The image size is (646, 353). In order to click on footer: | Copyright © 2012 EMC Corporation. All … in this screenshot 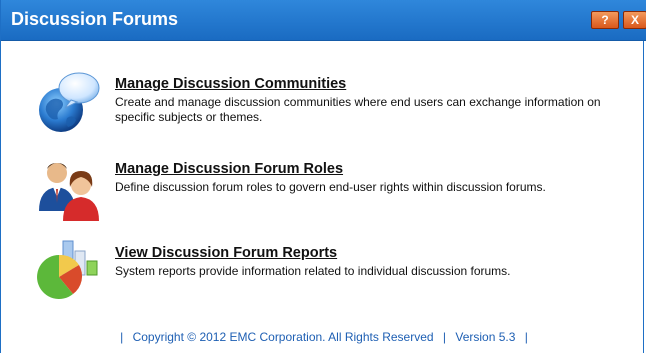, I will do `click(323, 337)`.